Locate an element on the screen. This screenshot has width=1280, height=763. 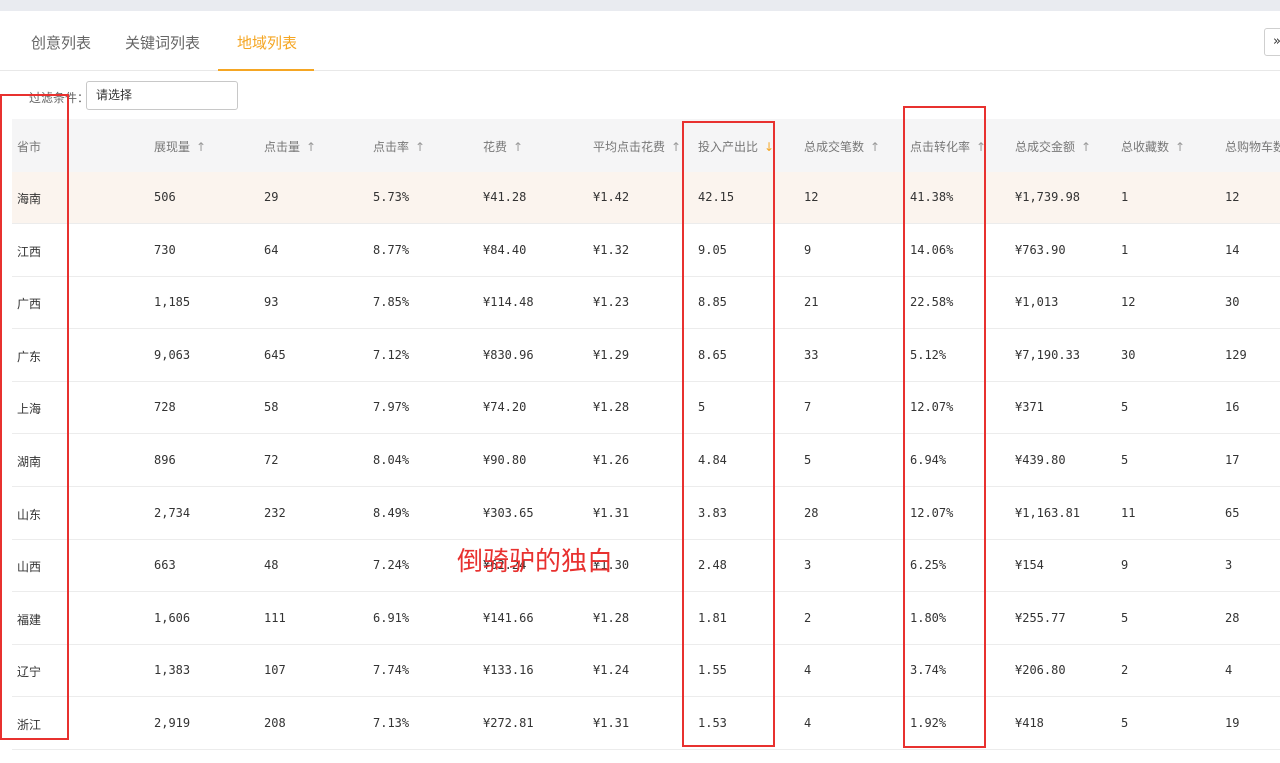
table-cell: ¥1,739.98 is located at coordinates (1048, 197).